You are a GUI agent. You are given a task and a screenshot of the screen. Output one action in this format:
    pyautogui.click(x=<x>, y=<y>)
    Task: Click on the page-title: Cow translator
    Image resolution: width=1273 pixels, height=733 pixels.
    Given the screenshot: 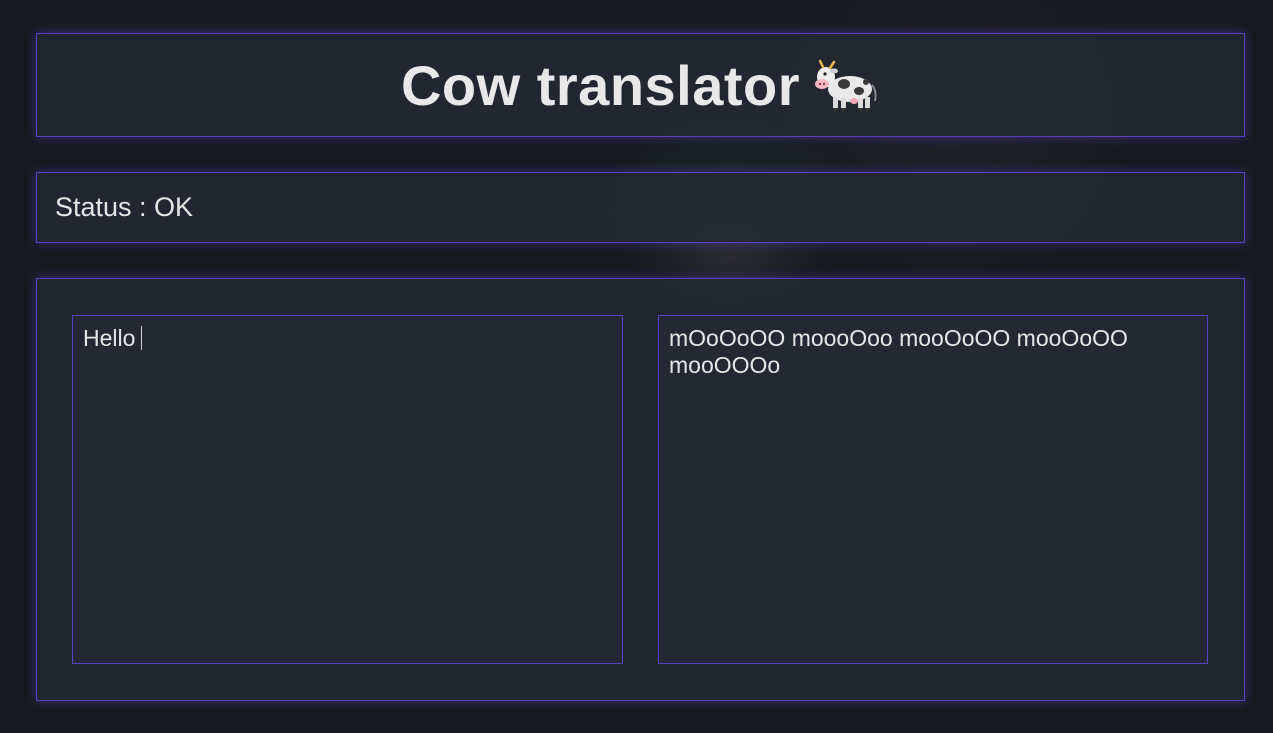 What is the action you would take?
    pyautogui.click(x=640, y=85)
    